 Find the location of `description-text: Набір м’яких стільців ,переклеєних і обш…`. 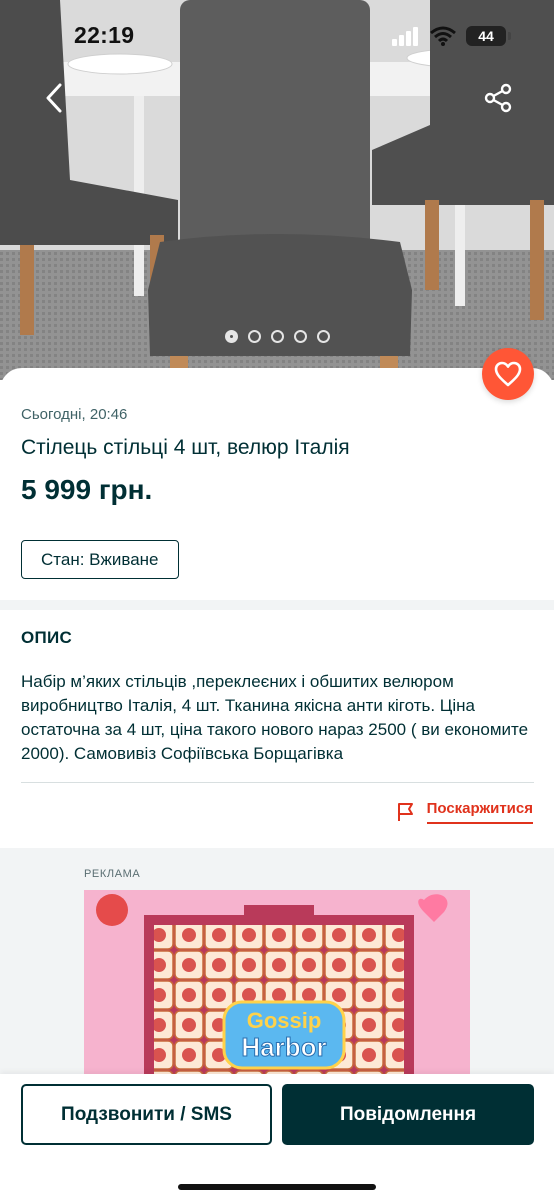

description-text: Набір м’яких стільців ,переклеєних і обш… is located at coordinates (275, 717).